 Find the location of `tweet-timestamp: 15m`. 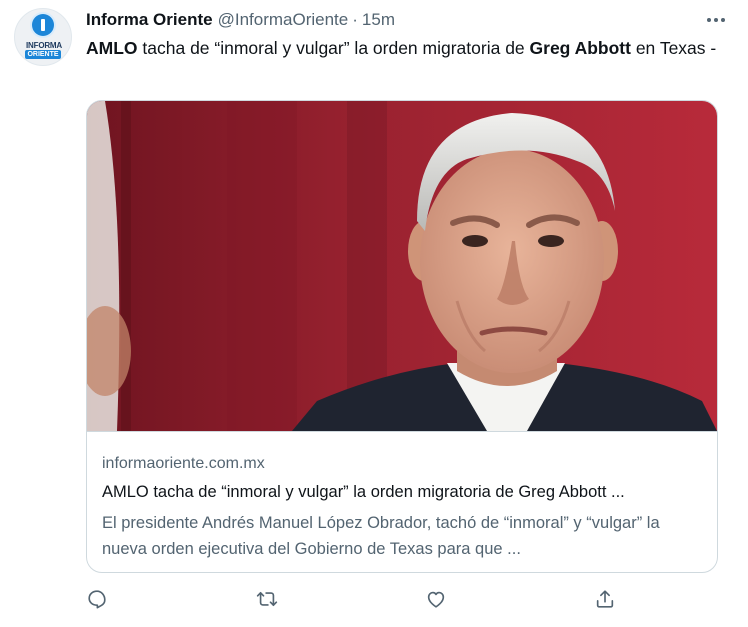

tweet-timestamp: 15m is located at coordinates (378, 20).